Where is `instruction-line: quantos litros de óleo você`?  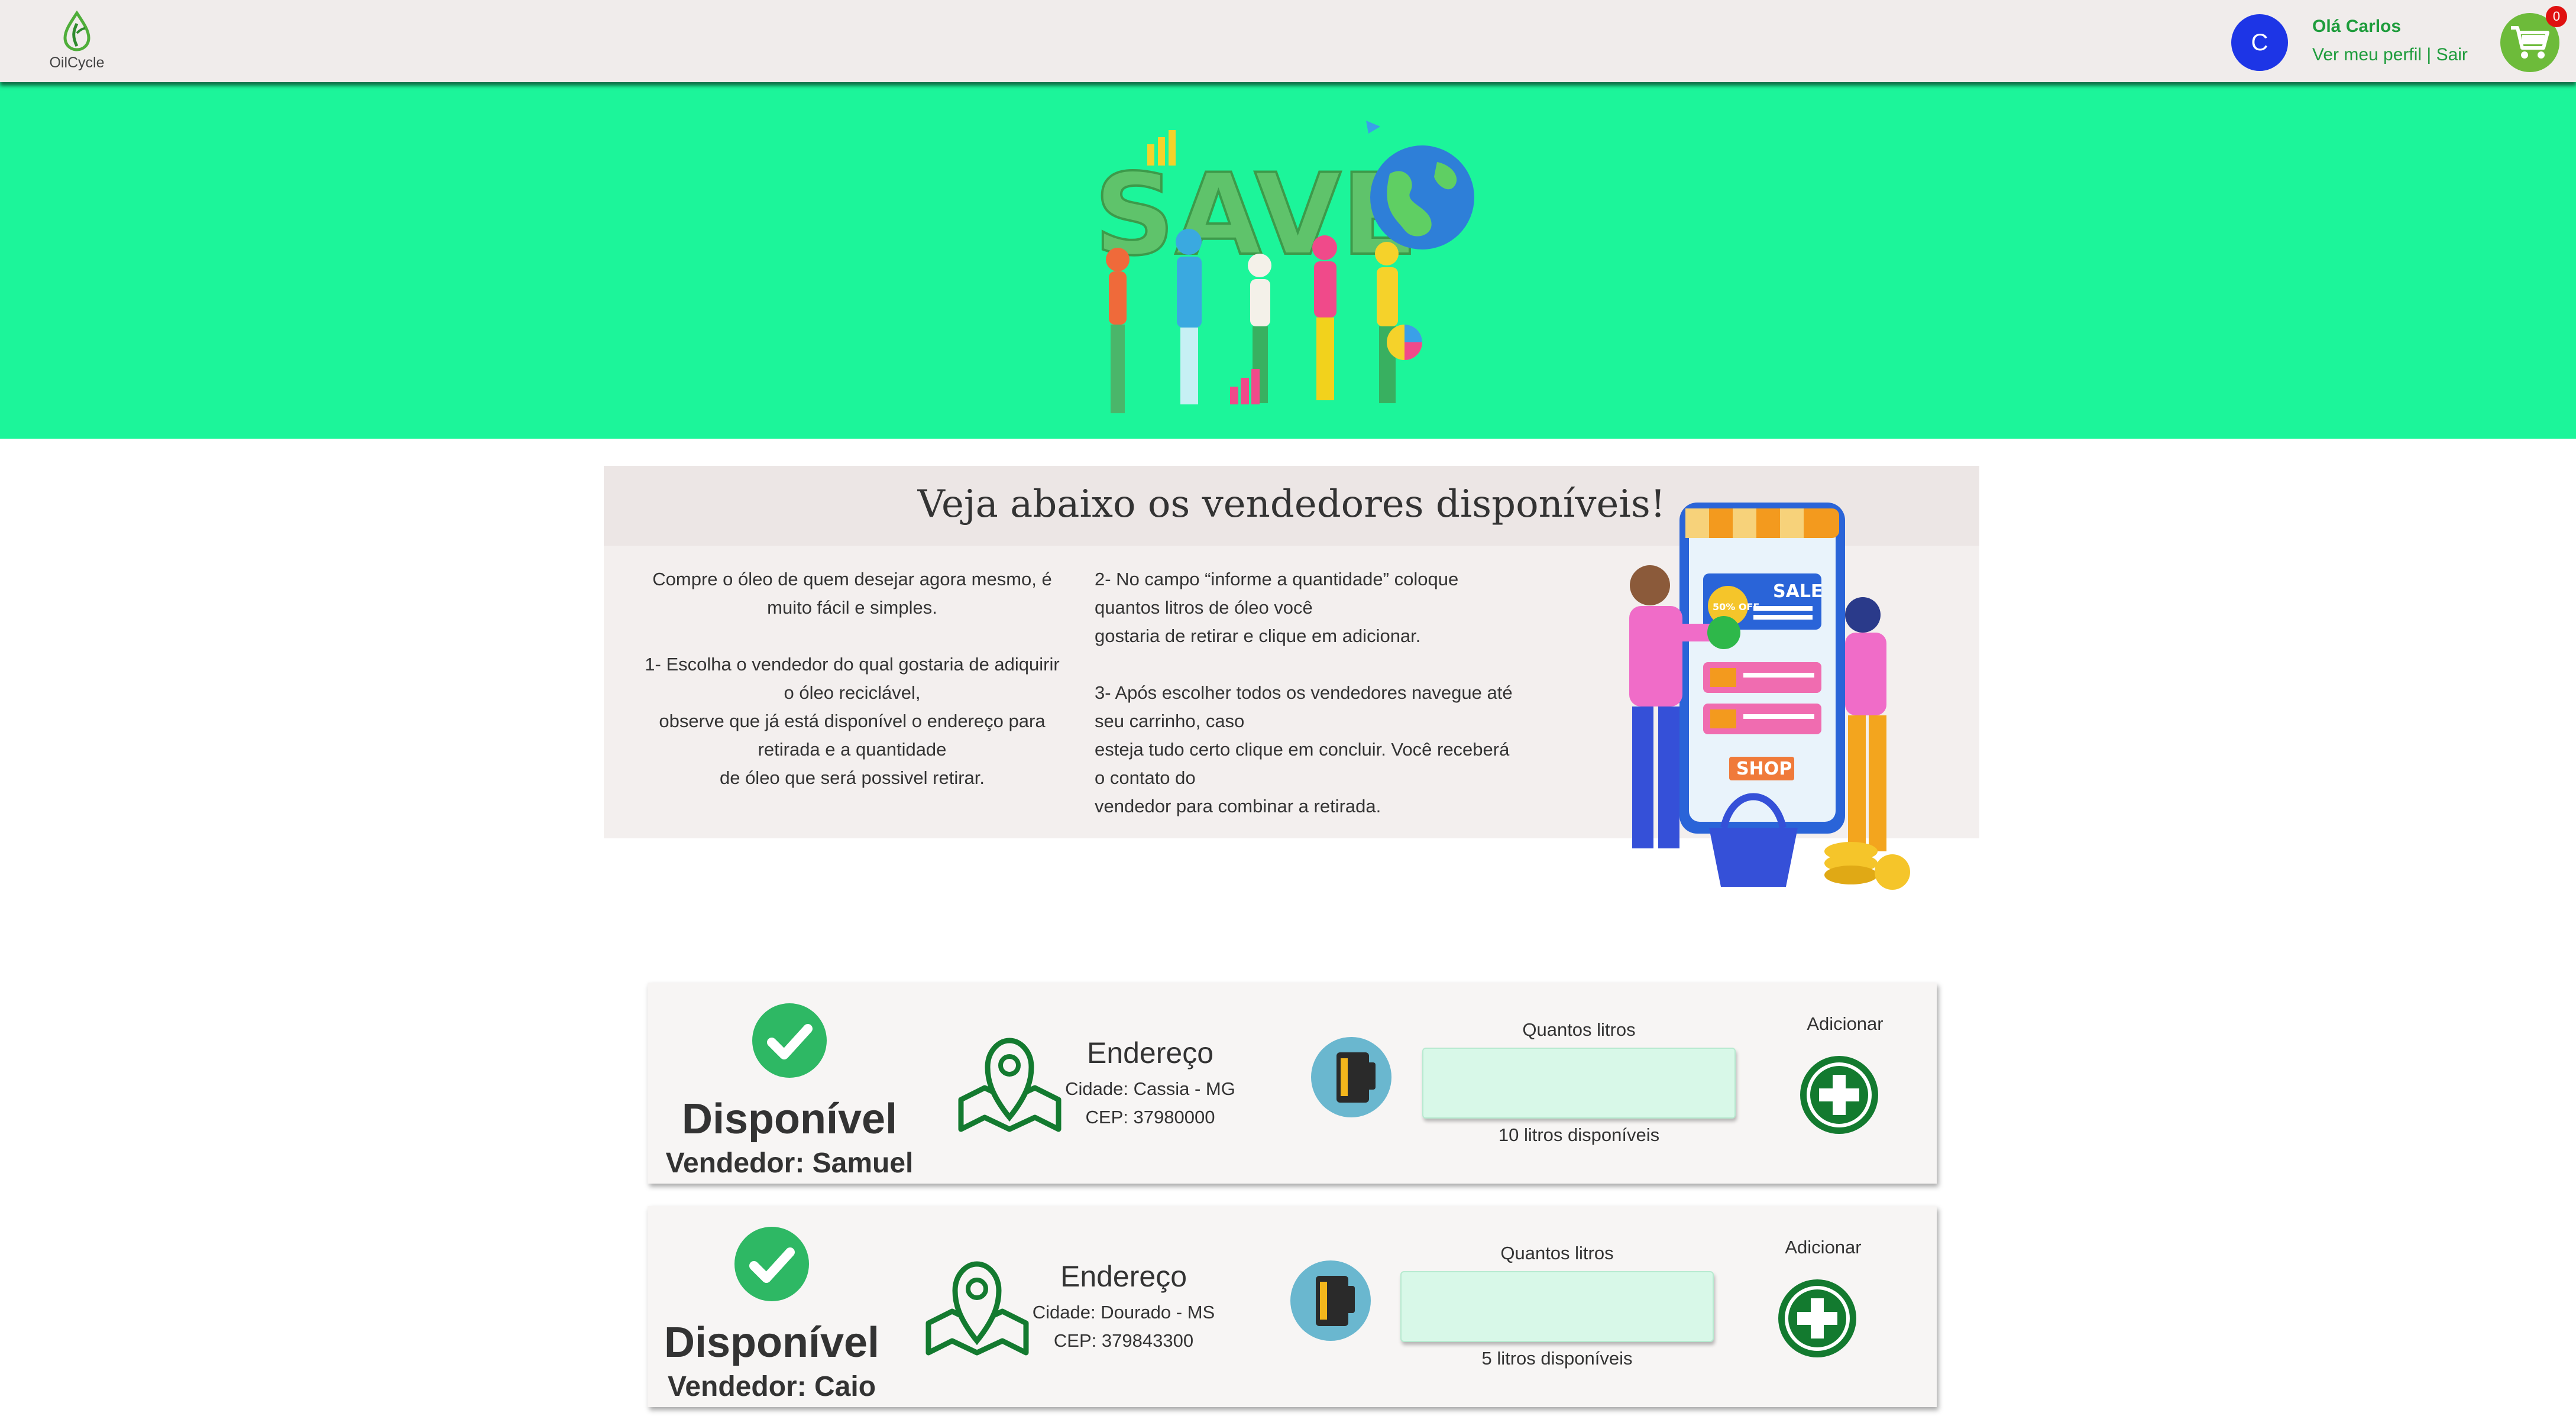
instruction-line: quantos litros de óleo você is located at coordinates (1204, 607).